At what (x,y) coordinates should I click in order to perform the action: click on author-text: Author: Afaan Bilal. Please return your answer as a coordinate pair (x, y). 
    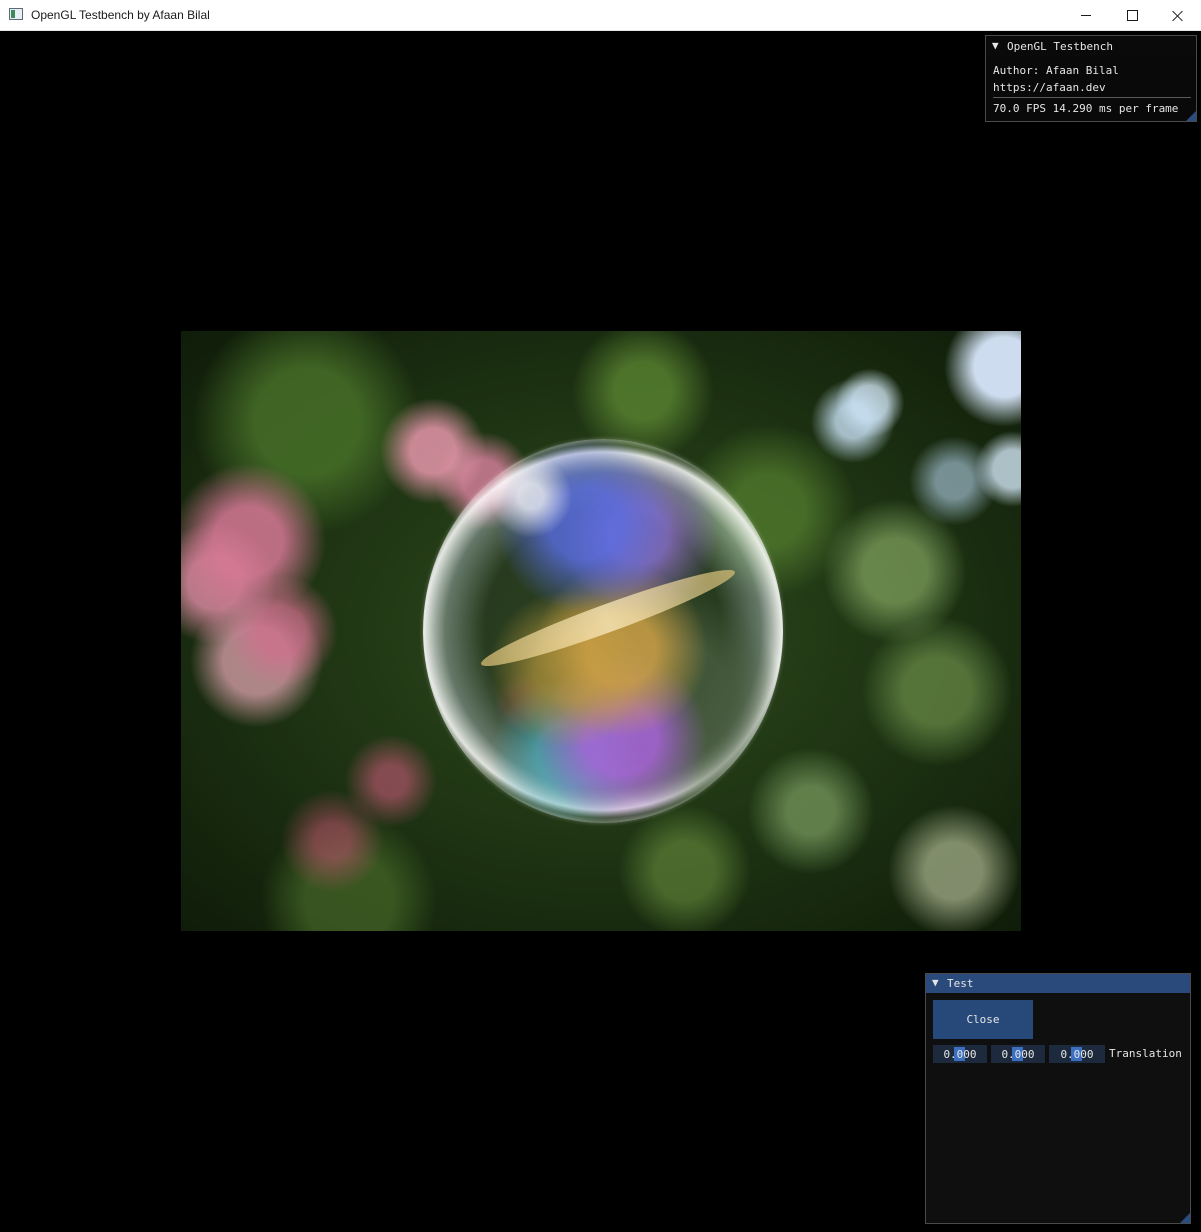
    Looking at the image, I should click on (1056, 70).